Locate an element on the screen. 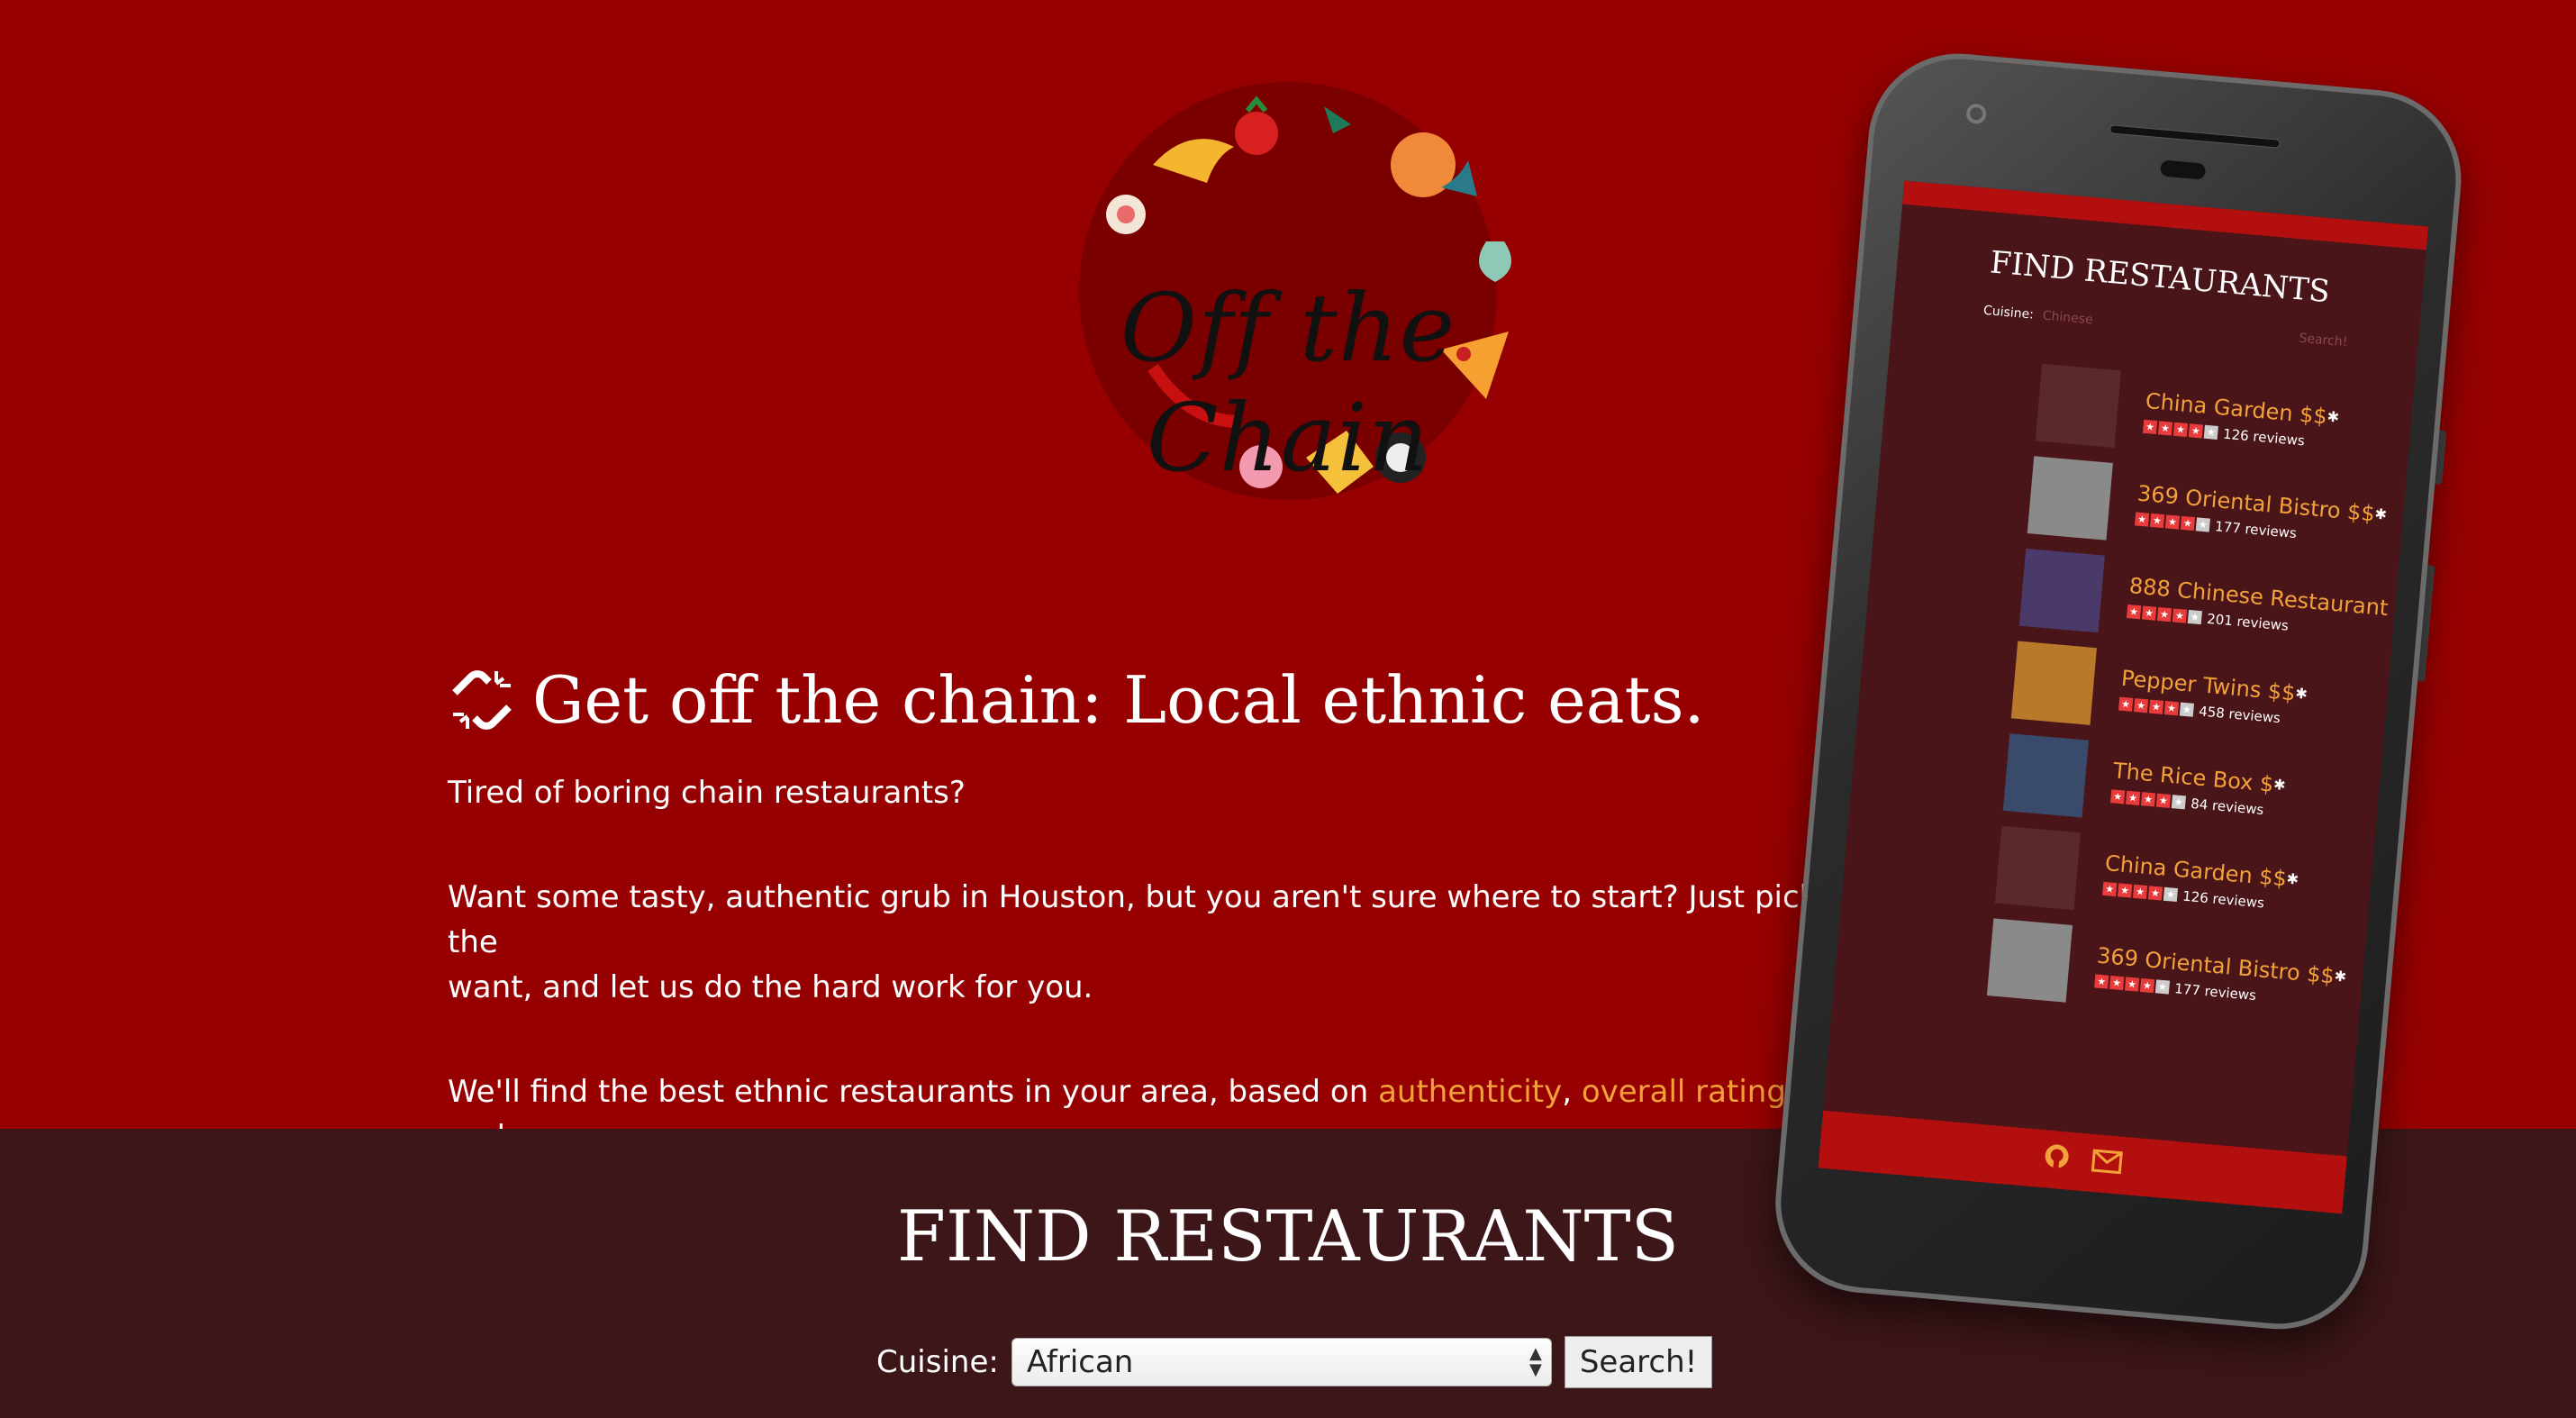 The image size is (2576, 1418). headline-text: Get off the chain: Local ethnic eats. is located at coordinates (1118, 700).